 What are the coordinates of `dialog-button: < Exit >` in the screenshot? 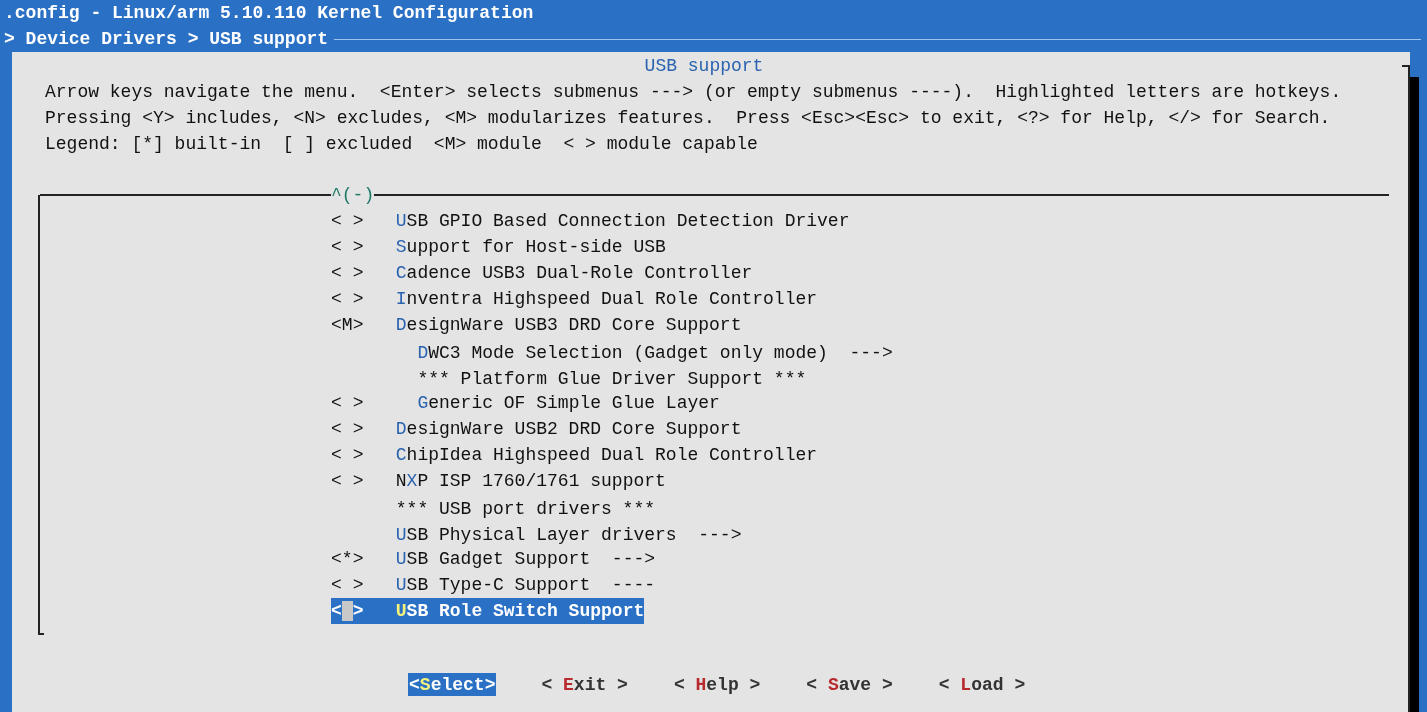 It's located at (584, 684).